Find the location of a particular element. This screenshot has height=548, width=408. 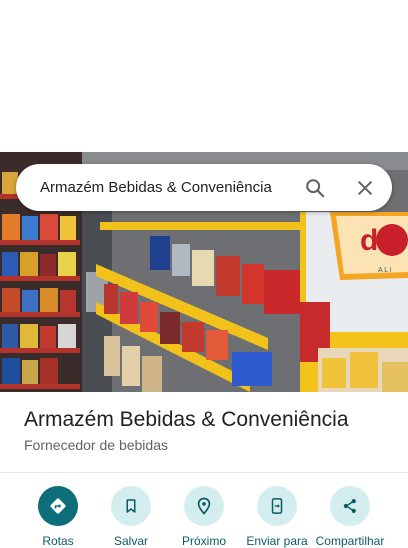

send-to-phone-icon is located at coordinates (277, 506).